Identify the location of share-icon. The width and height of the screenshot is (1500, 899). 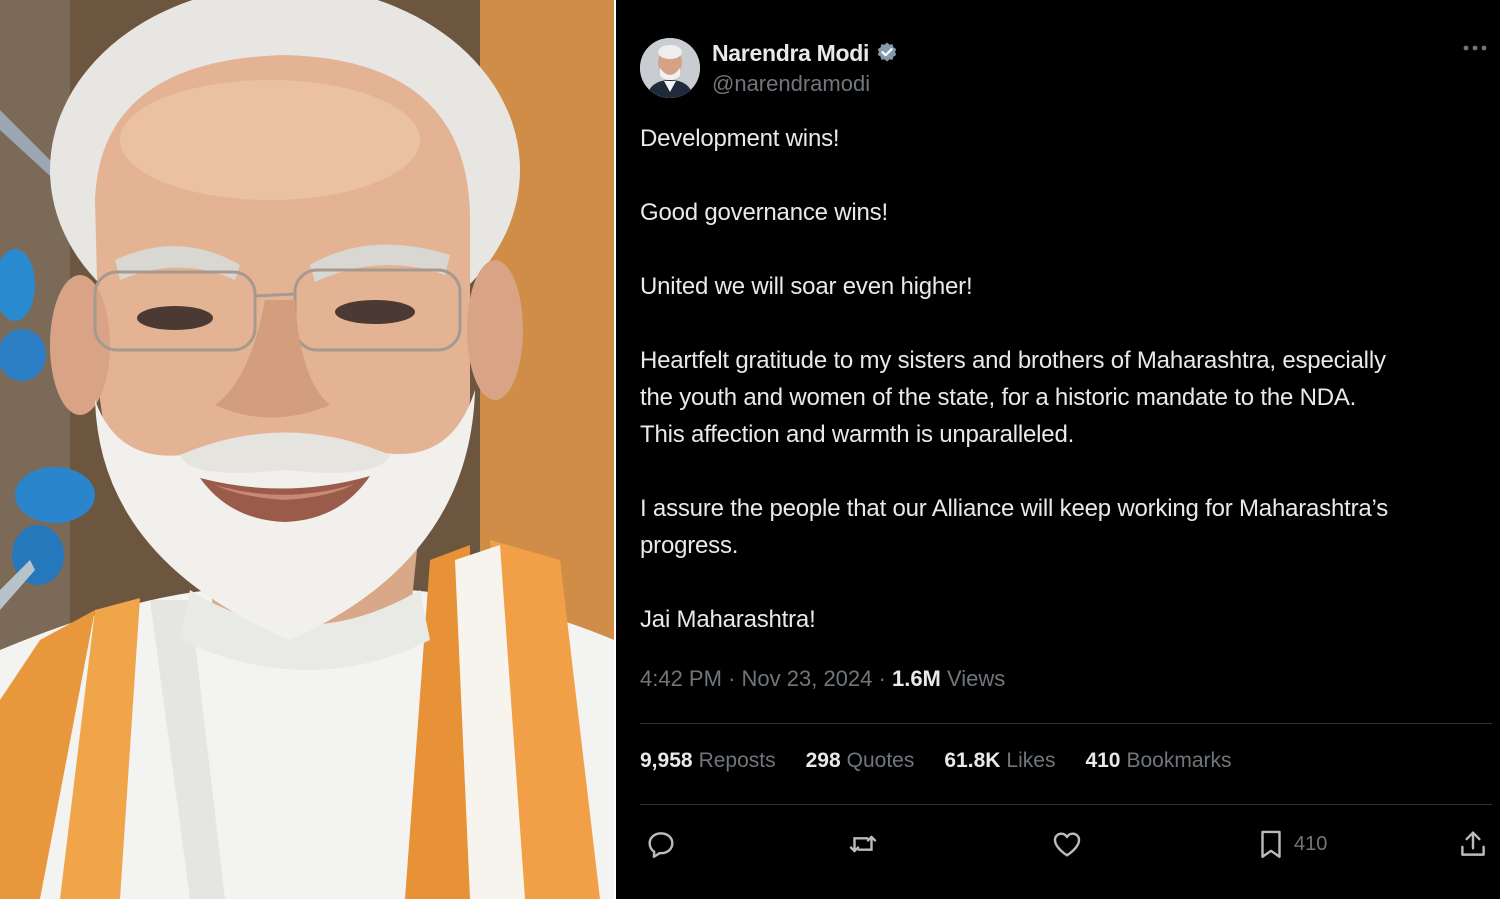
(1473, 843).